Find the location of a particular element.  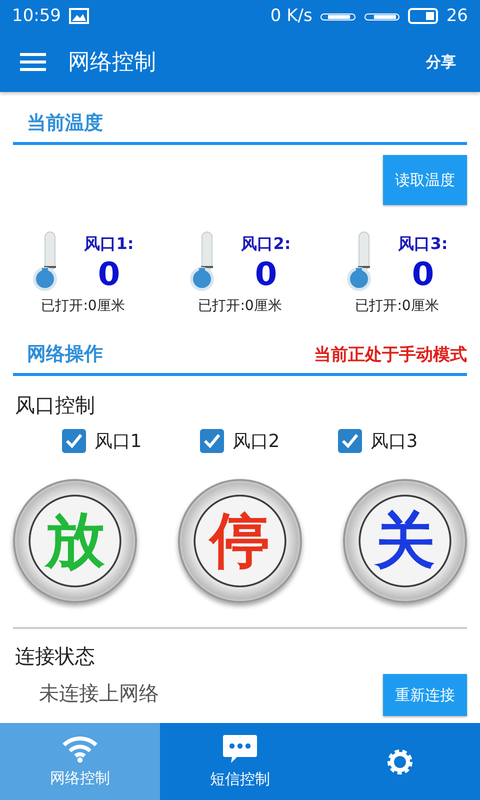

read-temperature-button: 读取温度 is located at coordinates (425, 180).